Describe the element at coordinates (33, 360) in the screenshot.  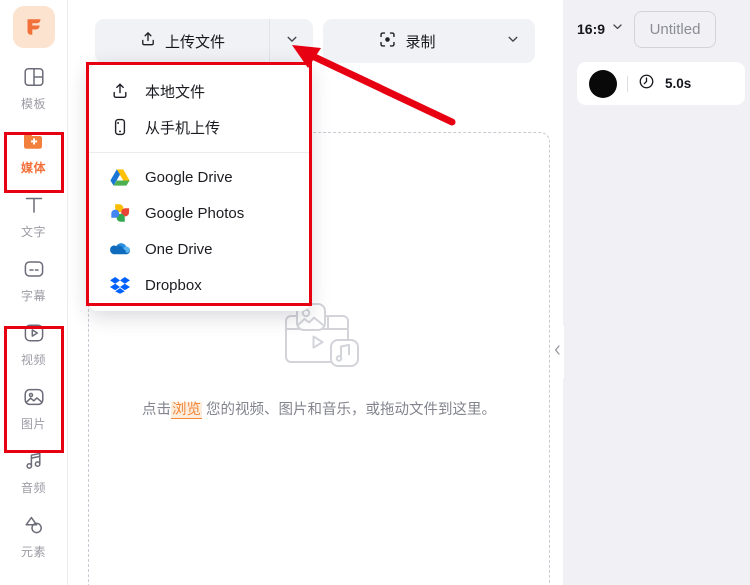
I see `sidebar-item-label: 视频` at that location.